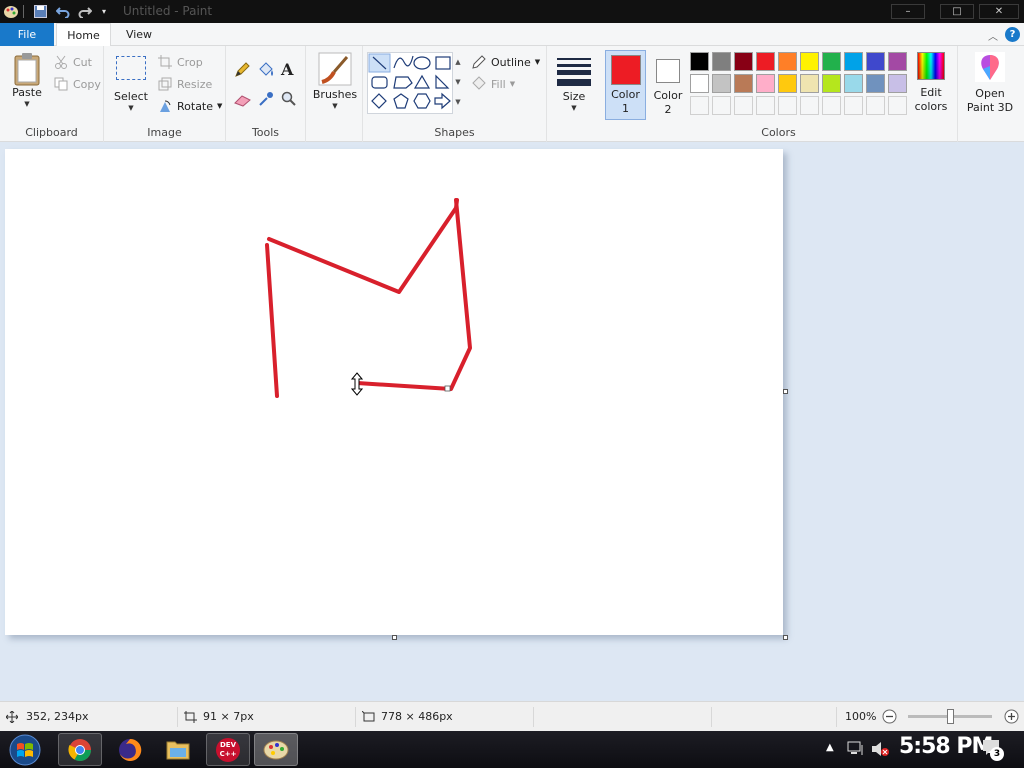 The image size is (1024, 768). What do you see at coordinates (287, 69) in the screenshot?
I see `text-tool: A` at bounding box center [287, 69].